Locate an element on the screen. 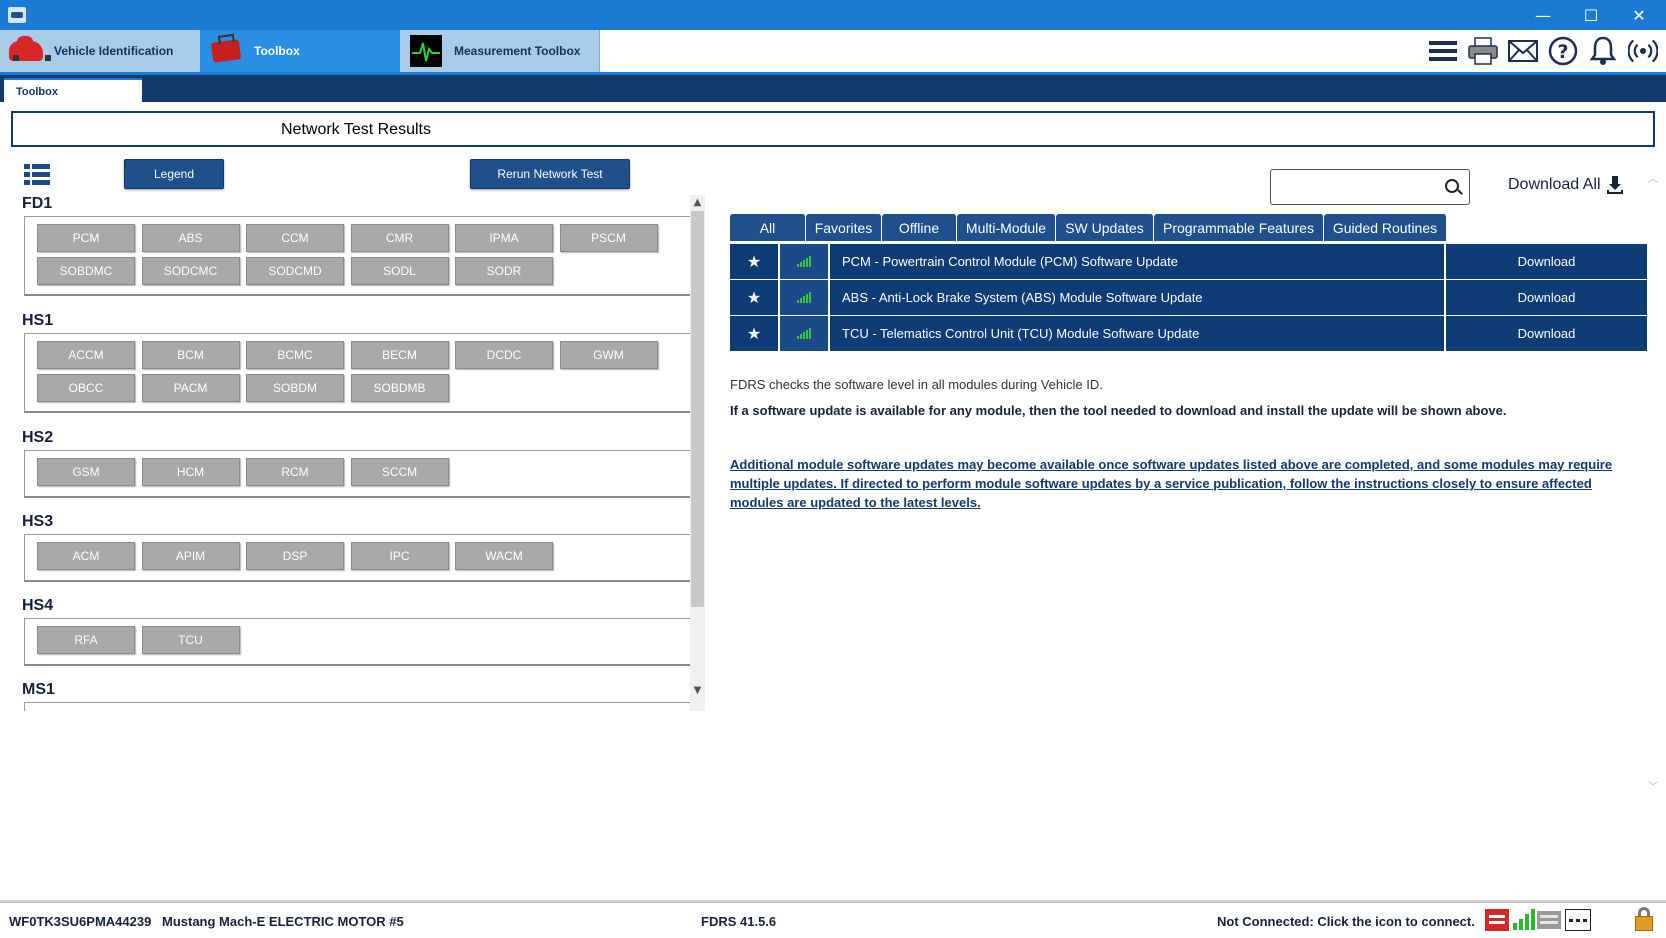  modules-scrollbar: ▲ ▼ is located at coordinates (697, 453).